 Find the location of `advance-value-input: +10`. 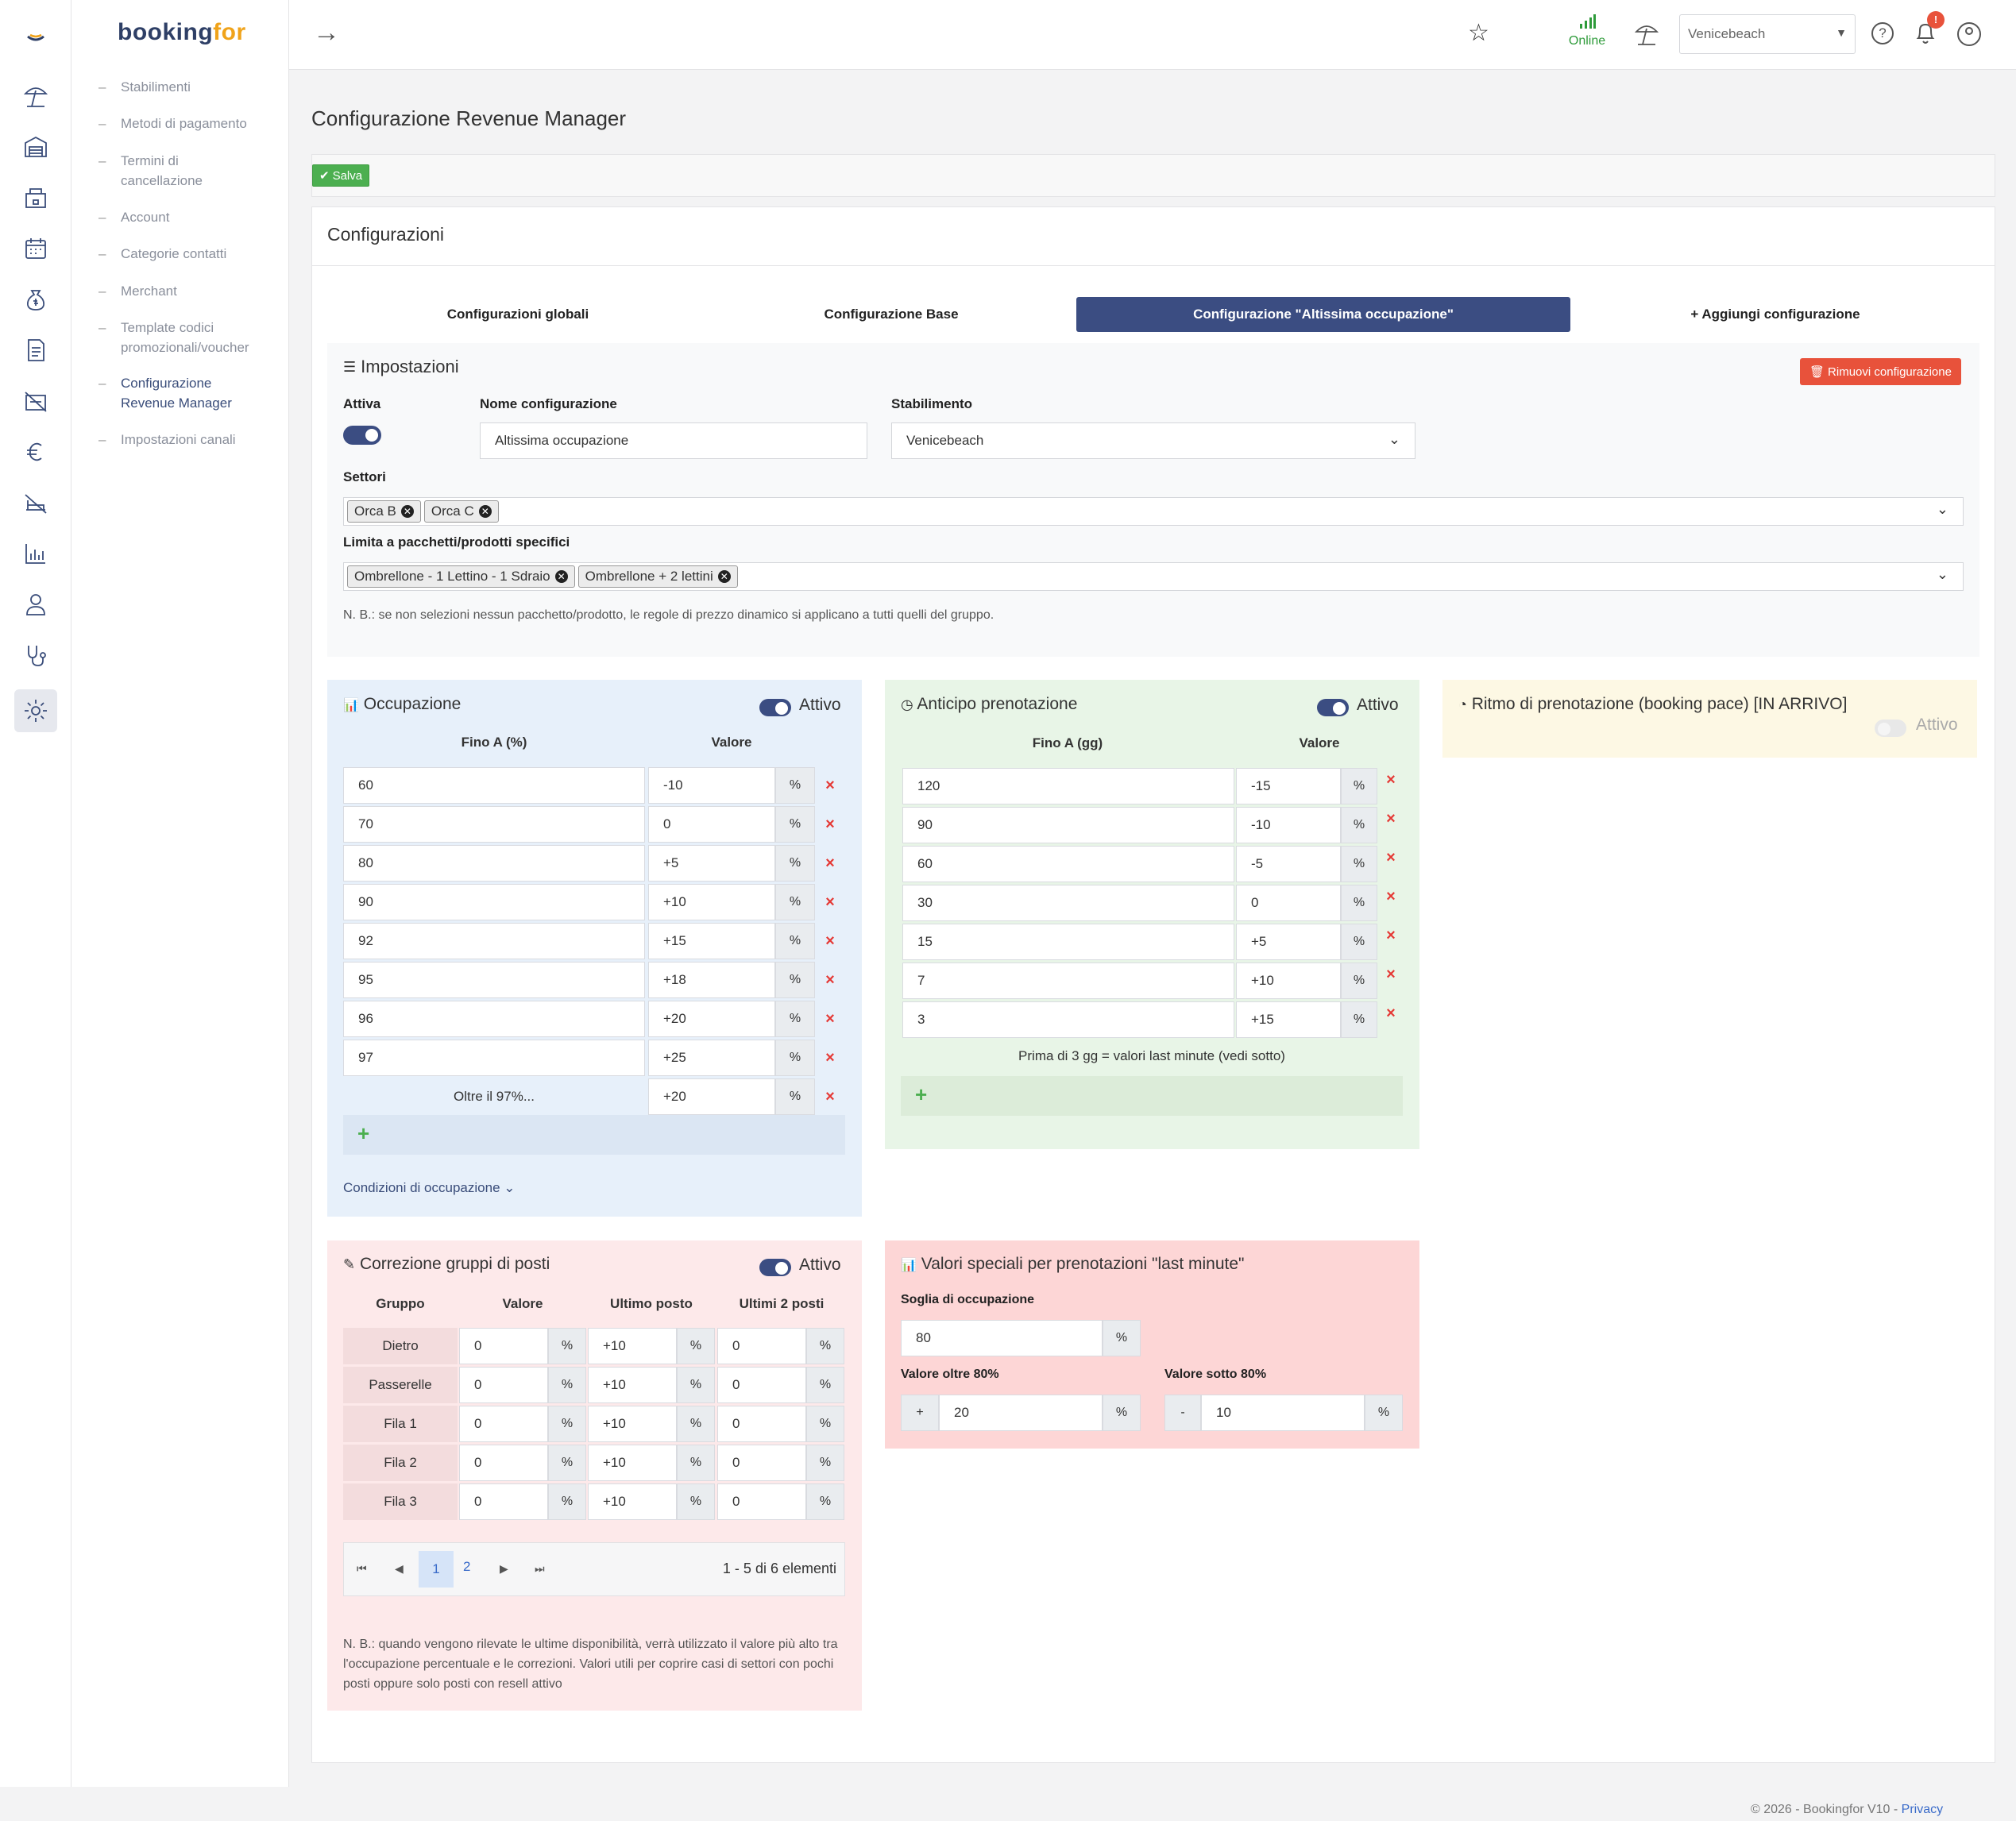

advance-value-input: +10 is located at coordinates (1288, 981).